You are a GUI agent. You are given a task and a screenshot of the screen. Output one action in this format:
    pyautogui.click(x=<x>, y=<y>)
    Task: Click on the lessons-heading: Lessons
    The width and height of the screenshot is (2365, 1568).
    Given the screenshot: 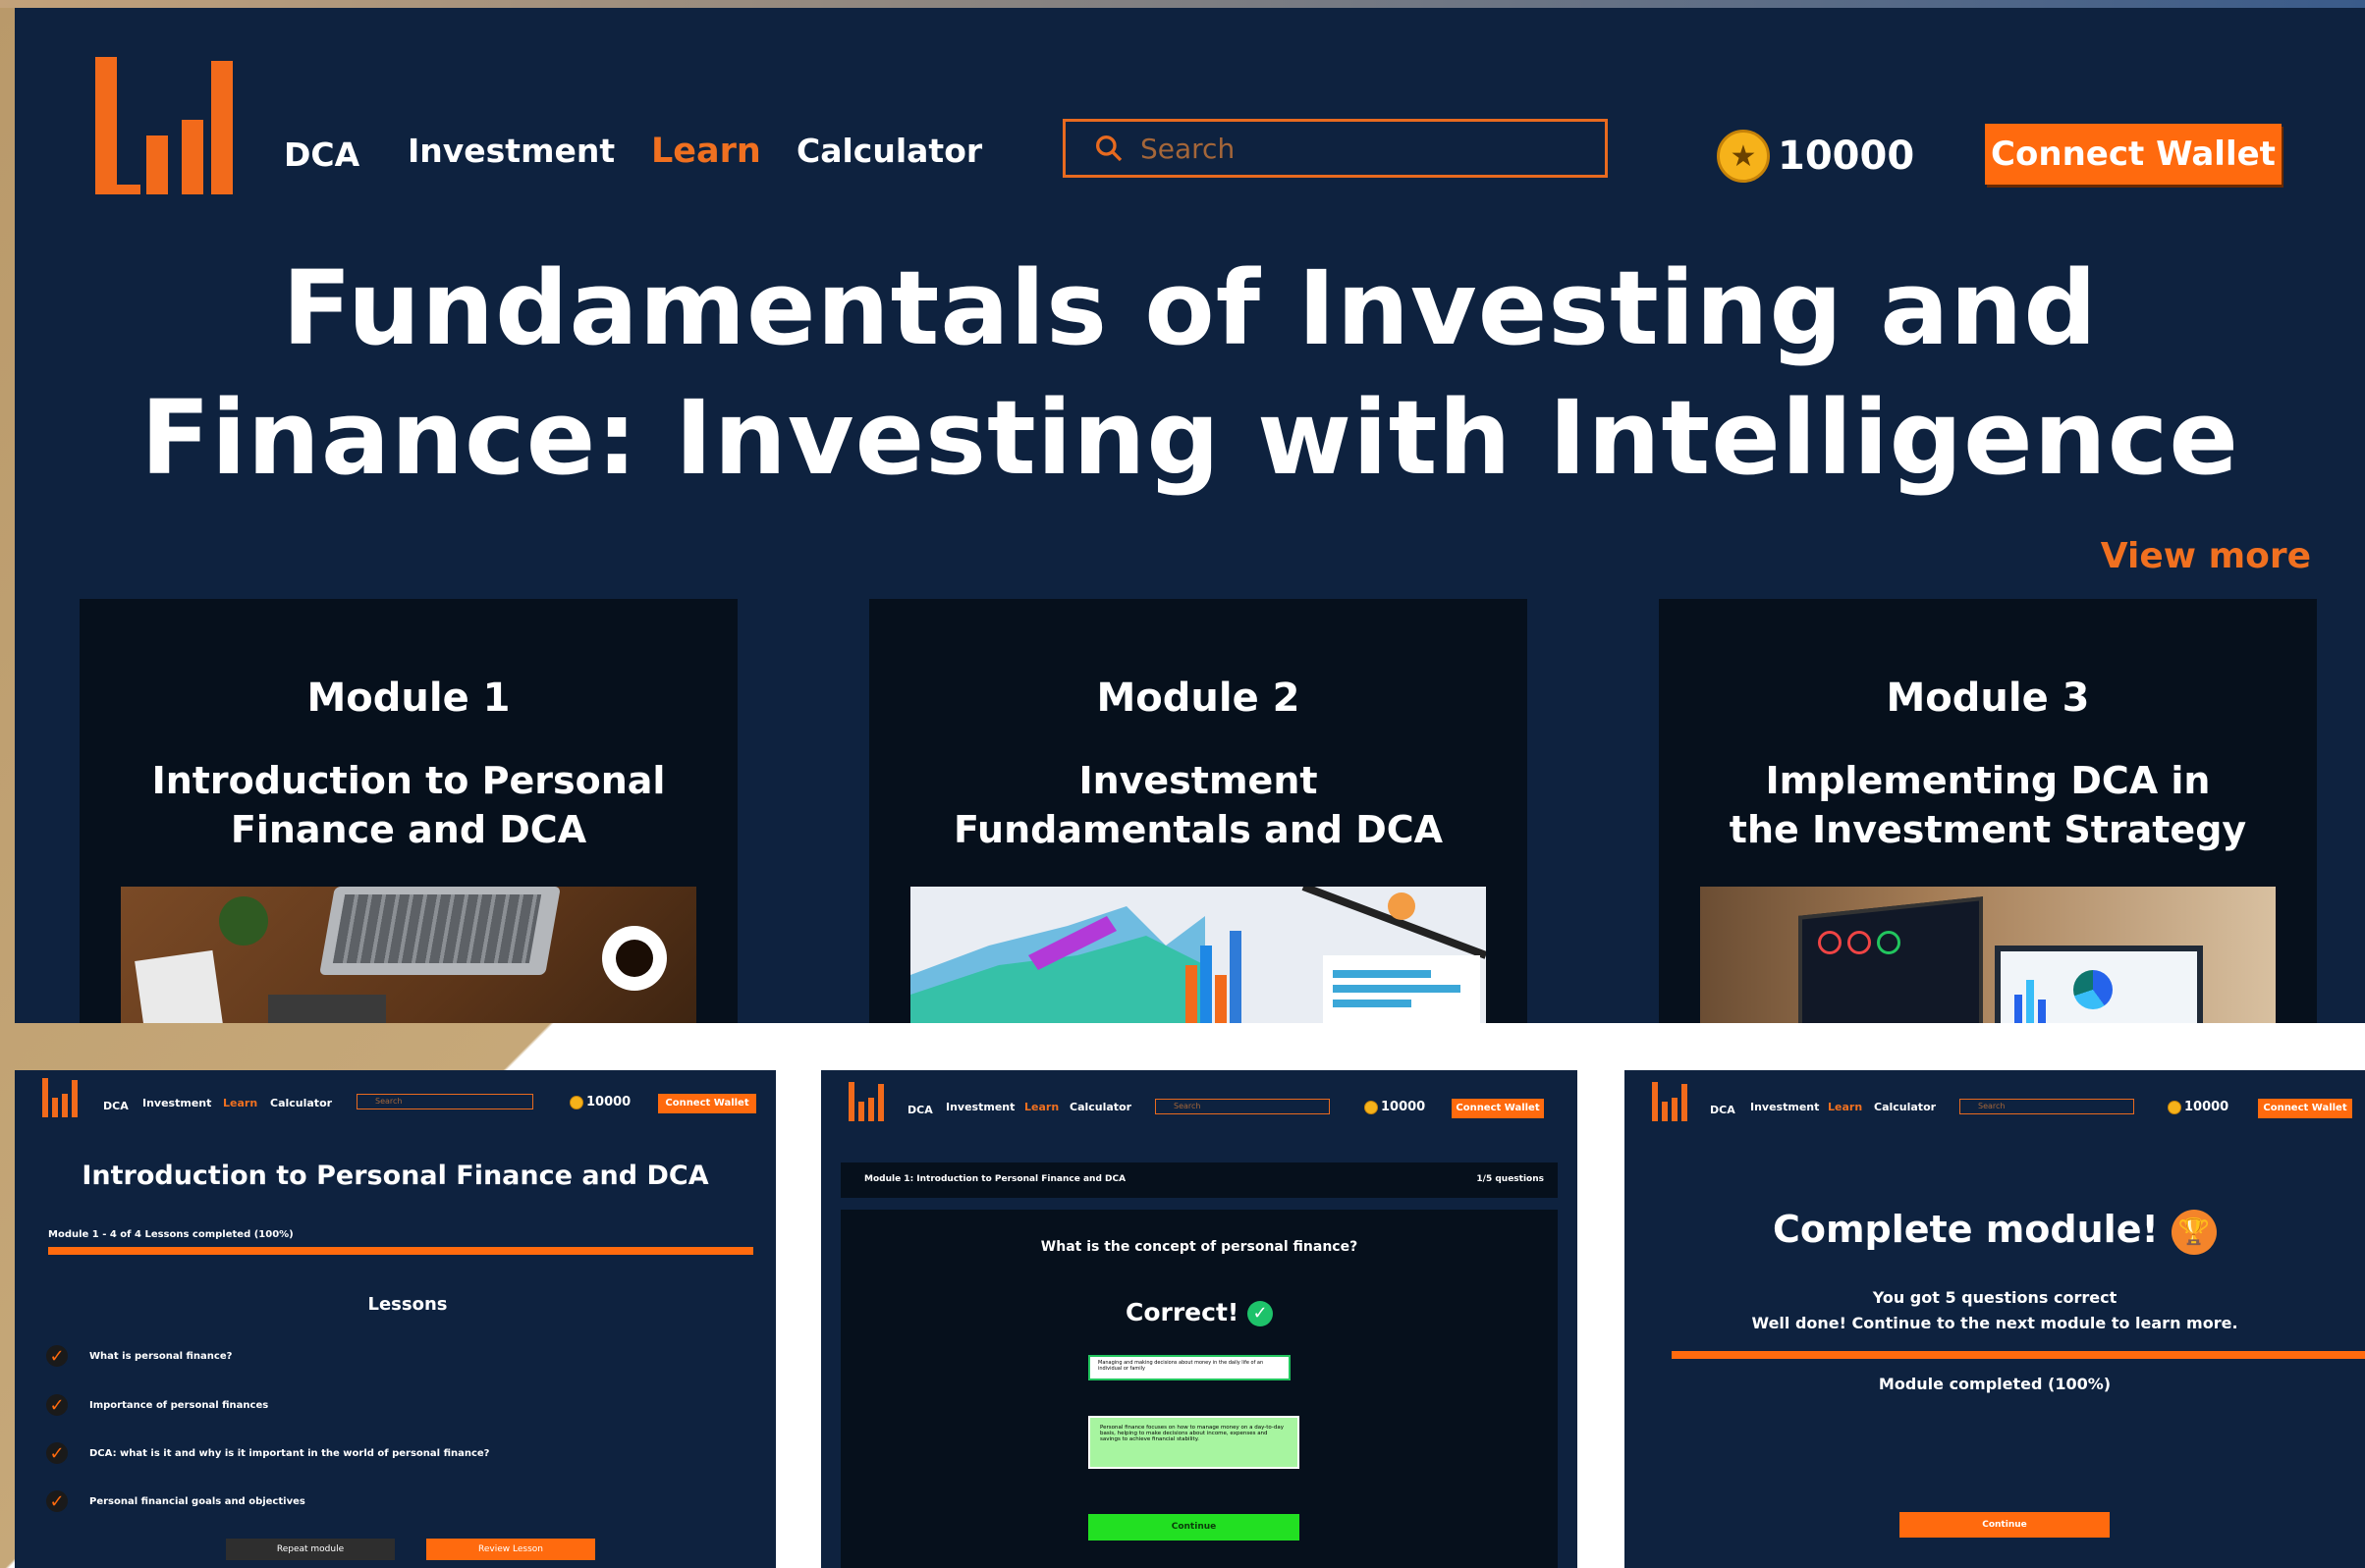 What is the action you would take?
    pyautogui.click(x=407, y=1304)
    